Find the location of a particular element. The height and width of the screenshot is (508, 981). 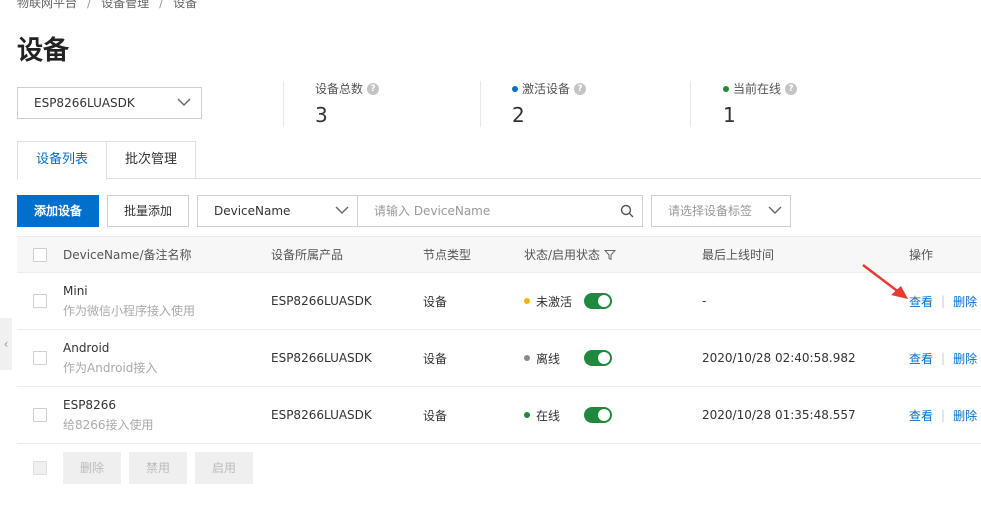

device-note: 作为Android接入 is located at coordinates (110, 367).